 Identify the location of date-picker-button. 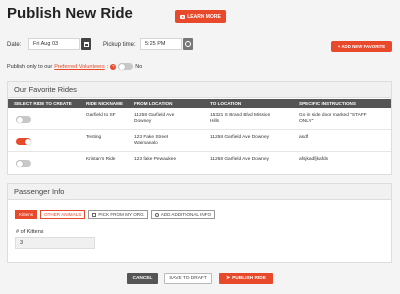
(86, 44).